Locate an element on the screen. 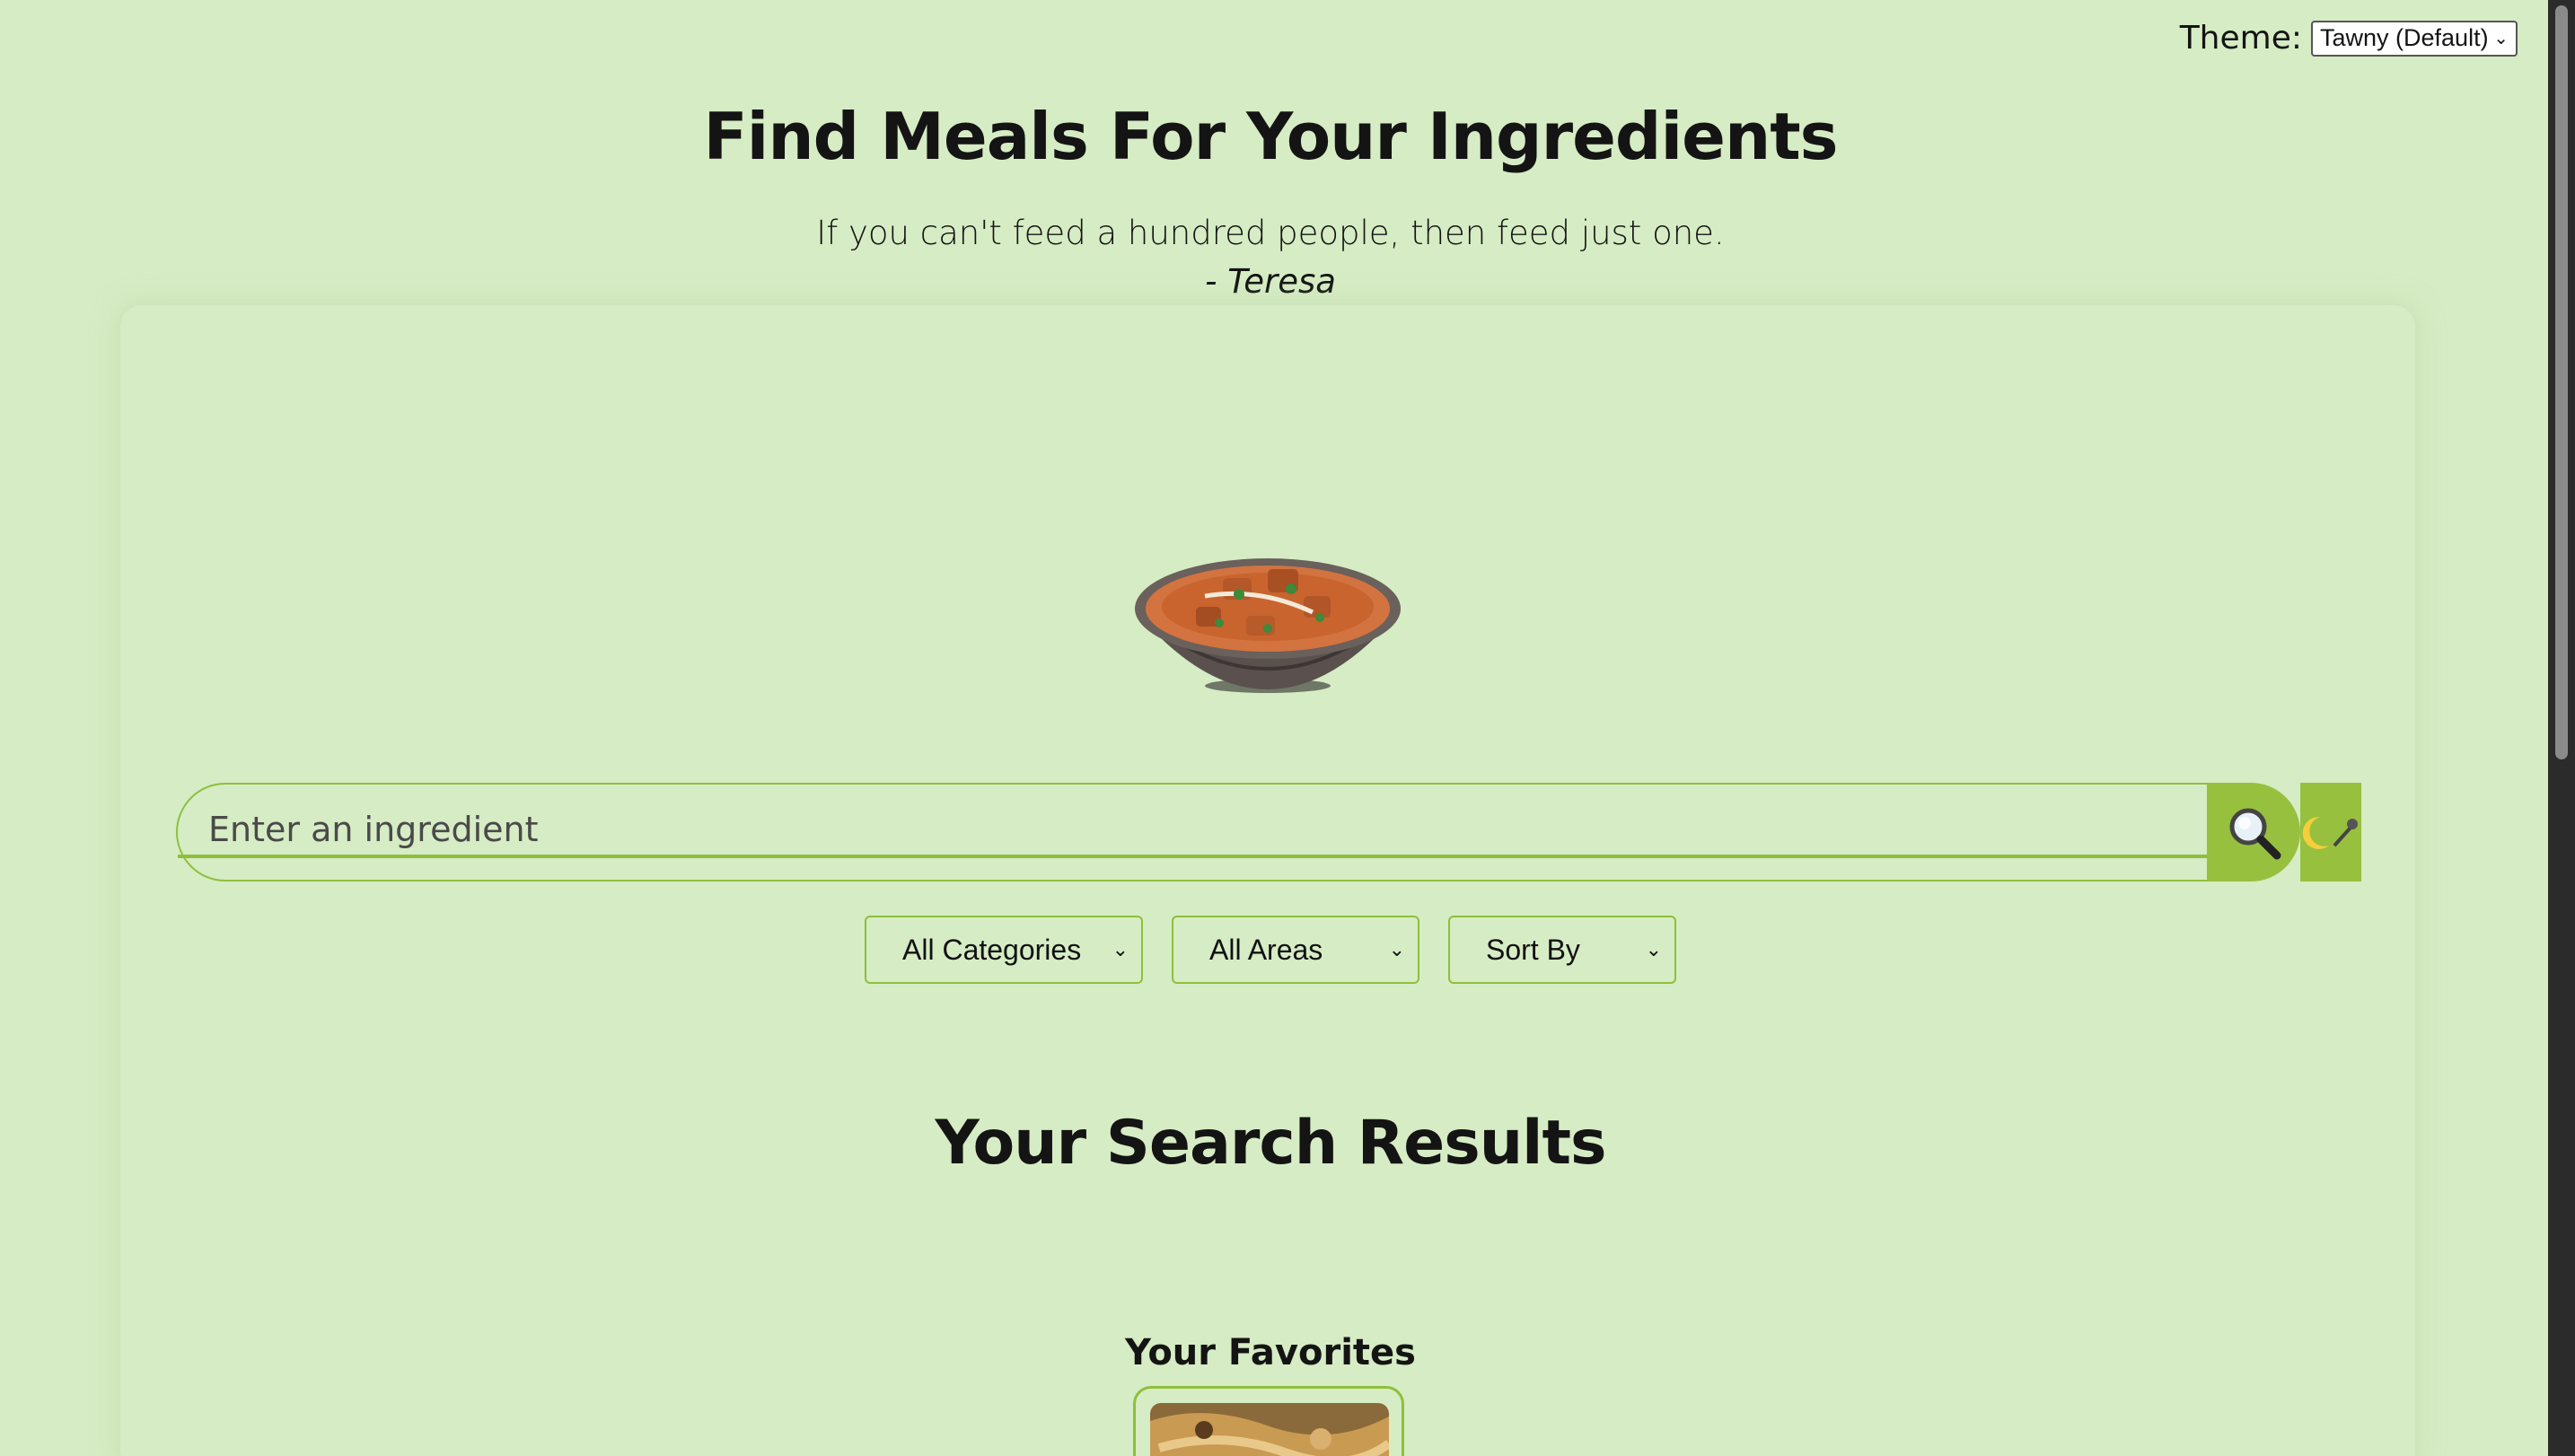 This screenshot has width=2575, height=1456. voice-icons is located at coordinates (2330, 832).